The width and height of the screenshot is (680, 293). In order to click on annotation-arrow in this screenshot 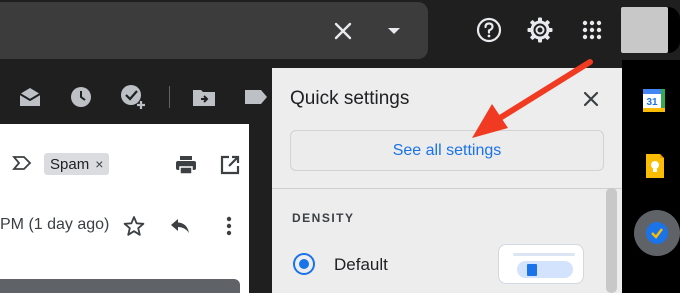, I will do `click(532, 98)`.